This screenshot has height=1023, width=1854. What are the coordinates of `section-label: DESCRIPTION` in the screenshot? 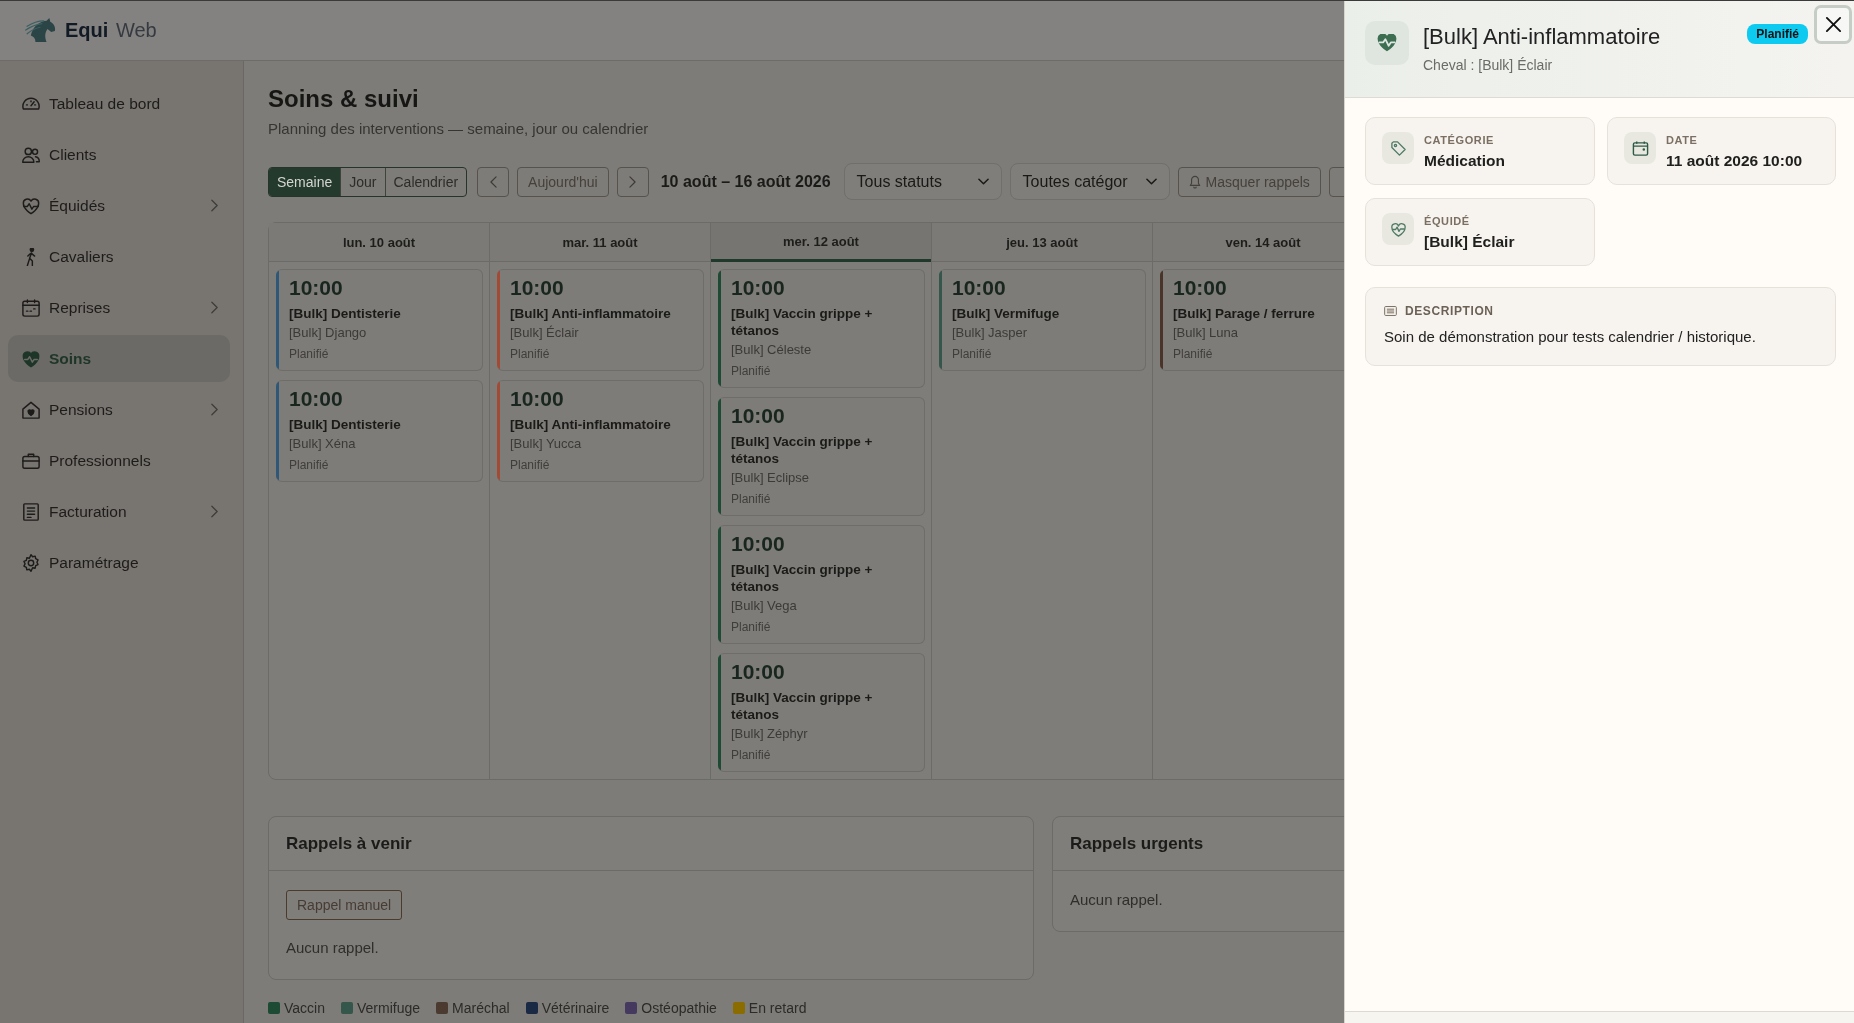 It's located at (1449, 311).